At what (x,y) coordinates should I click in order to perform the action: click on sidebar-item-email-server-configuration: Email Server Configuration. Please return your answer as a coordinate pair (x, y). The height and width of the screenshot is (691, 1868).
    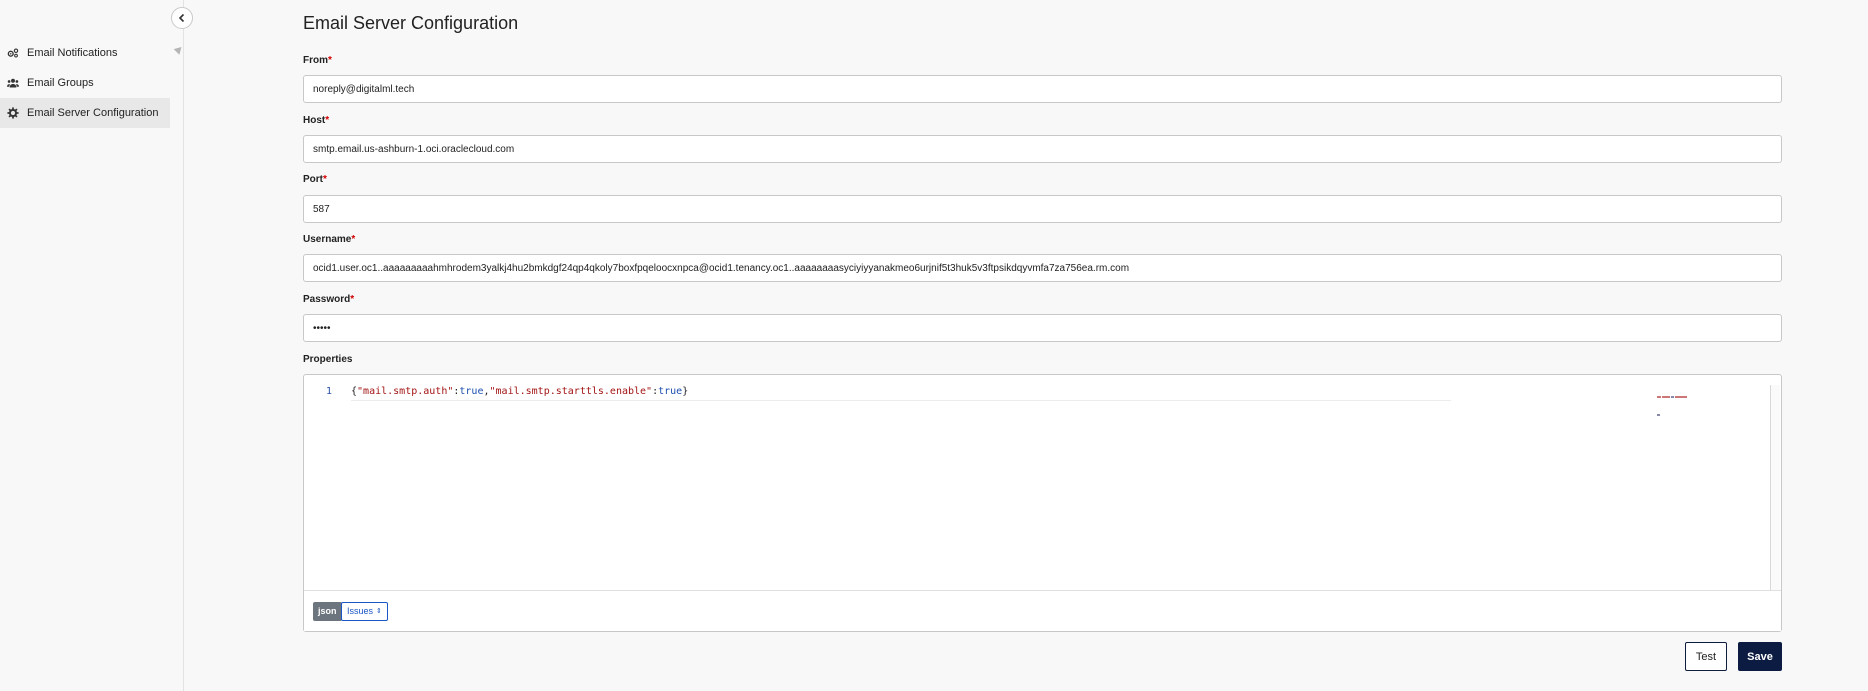
    Looking at the image, I should click on (85, 113).